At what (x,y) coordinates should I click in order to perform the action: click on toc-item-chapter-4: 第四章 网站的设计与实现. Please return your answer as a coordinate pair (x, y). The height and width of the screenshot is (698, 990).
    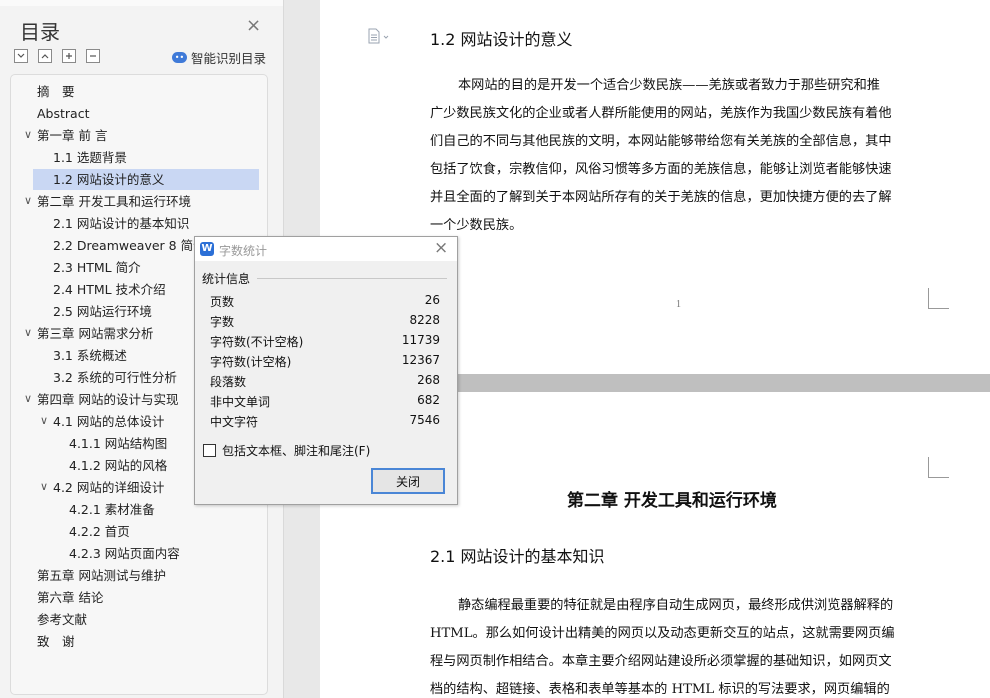
    Looking at the image, I should click on (107, 399).